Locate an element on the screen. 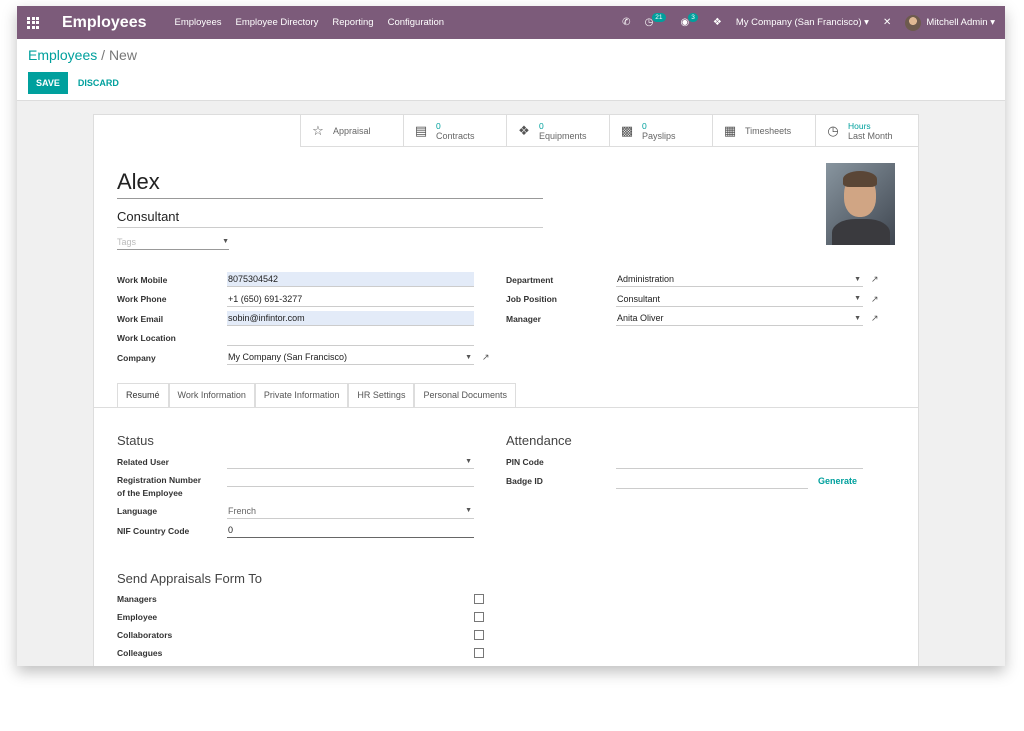 Image resolution: width=1024 pixels, height=731 pixels. manager-value: Anita Oliver is located at coordinates (640, 318).